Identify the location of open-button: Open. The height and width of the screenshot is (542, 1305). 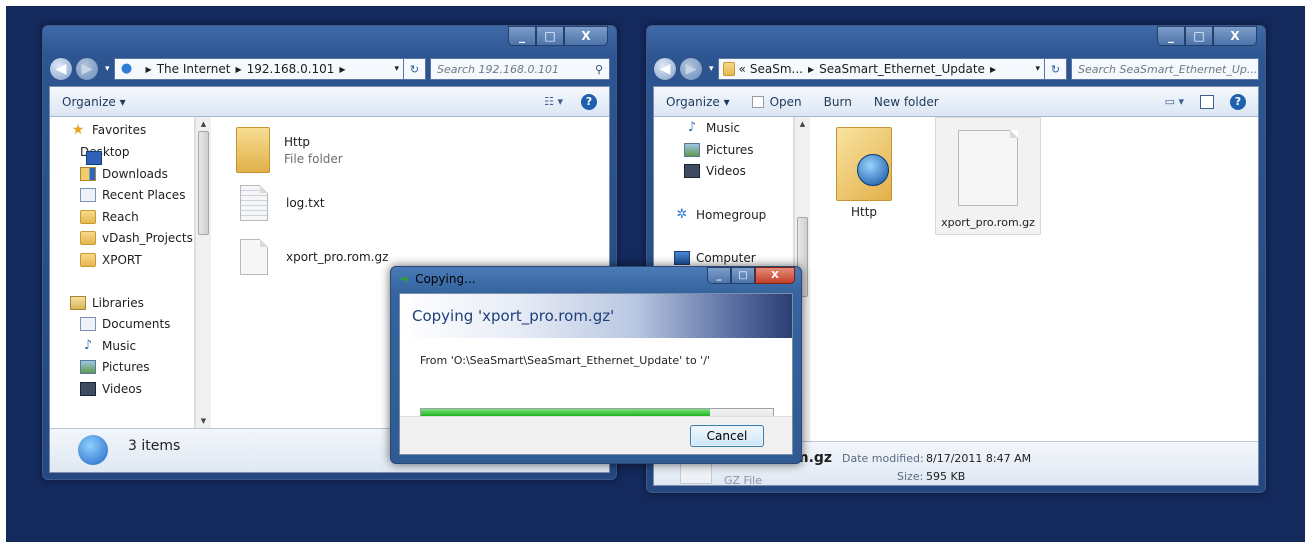
(776, 101).